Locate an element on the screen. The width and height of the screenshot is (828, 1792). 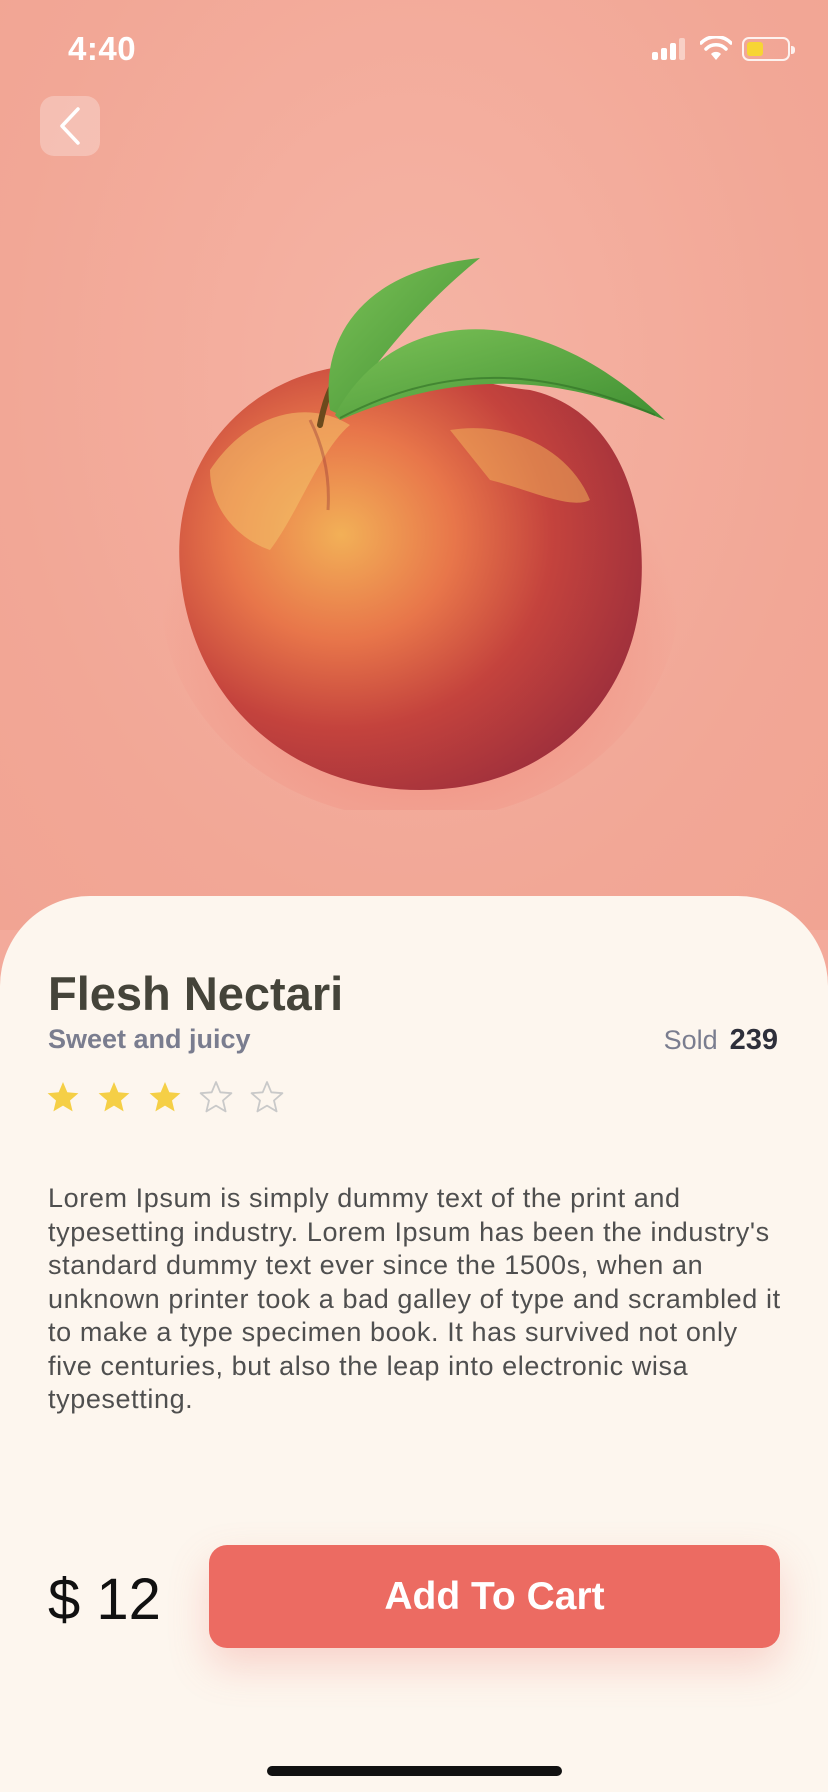
back-button is located at coordinates (70, 126).